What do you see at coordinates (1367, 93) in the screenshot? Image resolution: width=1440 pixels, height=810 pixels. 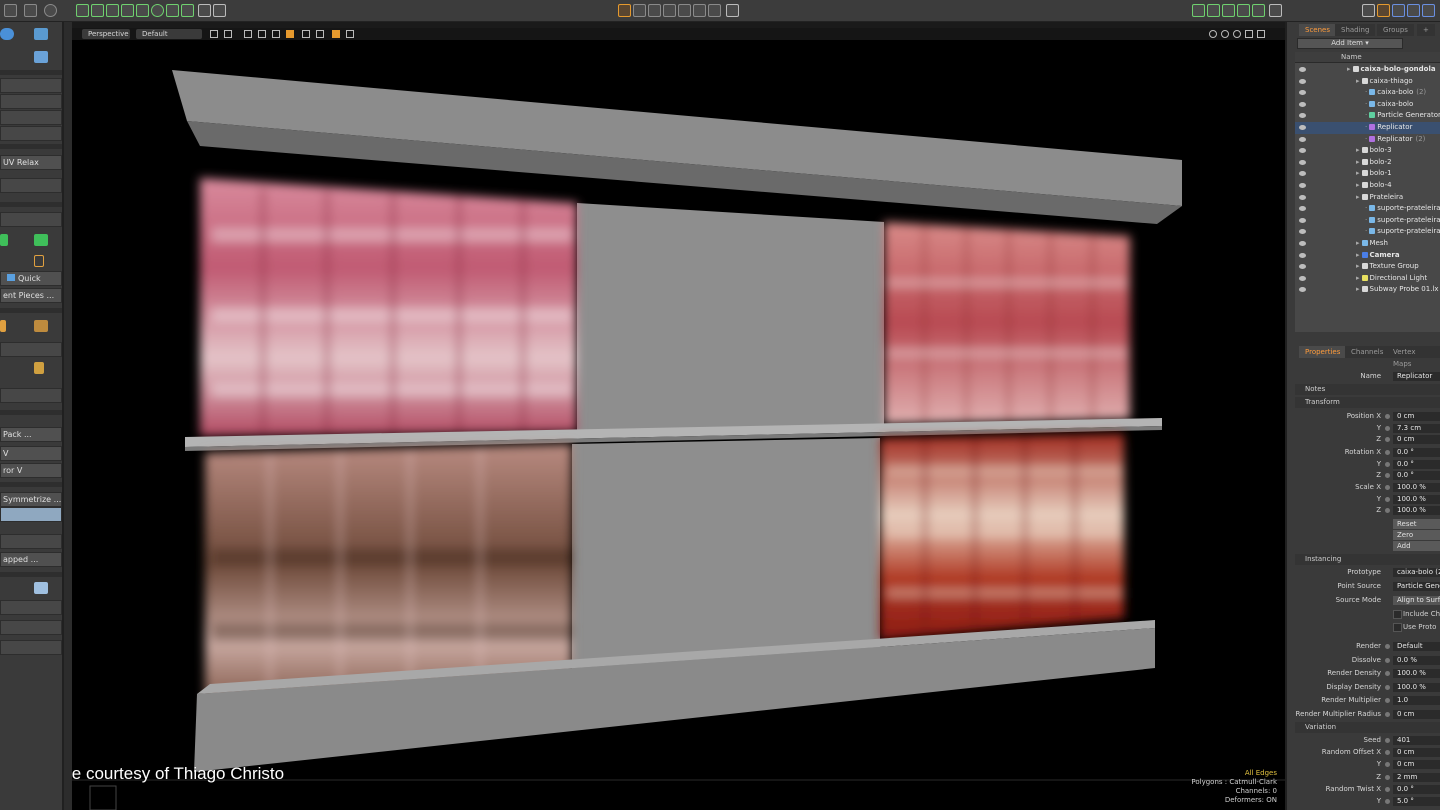 I see `tree-item: · caixa-bolo (2)` at bounding box center [1367, 93].